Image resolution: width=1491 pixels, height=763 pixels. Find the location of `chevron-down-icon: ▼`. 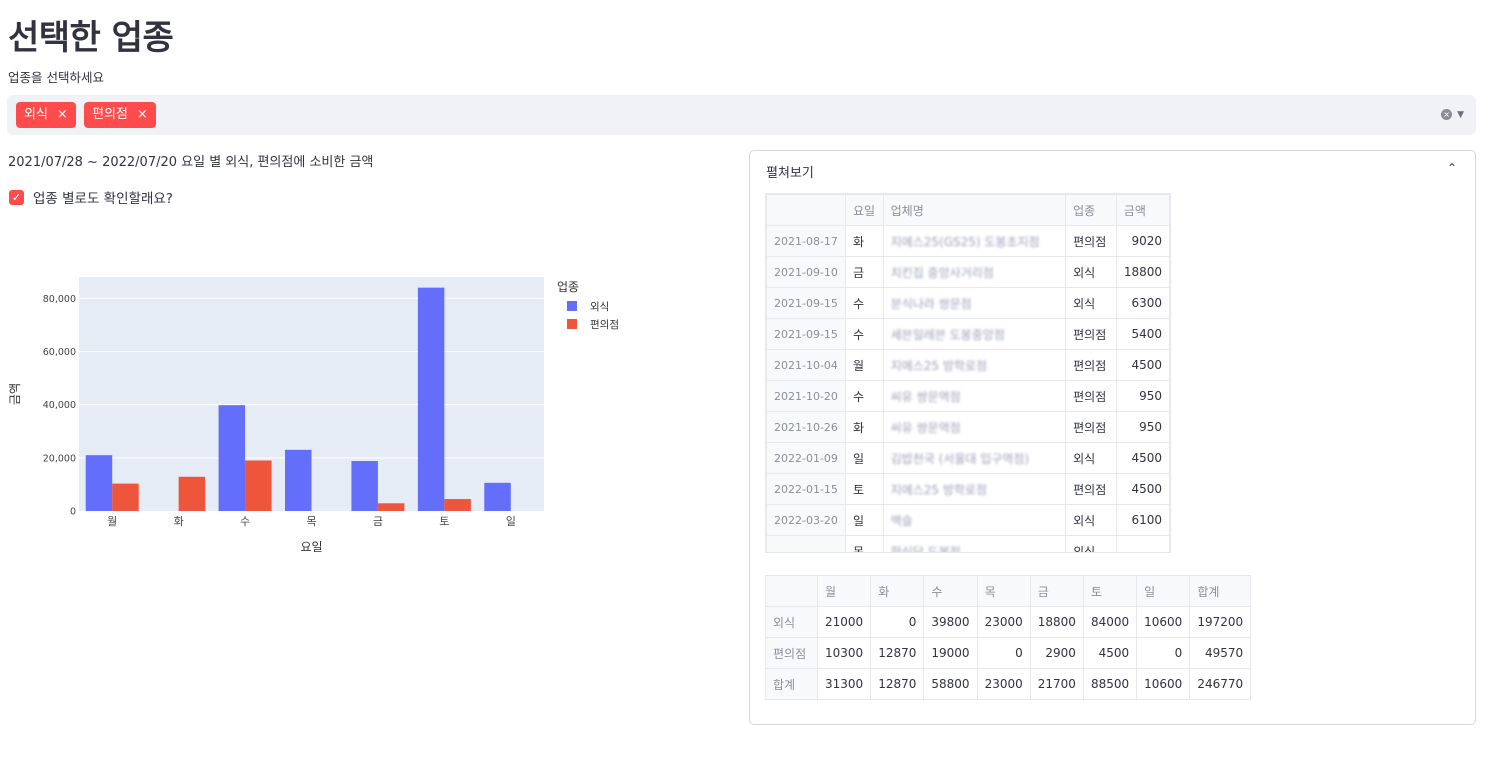

chevron-down-icon: ▼ is located at coordinates (1460, 115).